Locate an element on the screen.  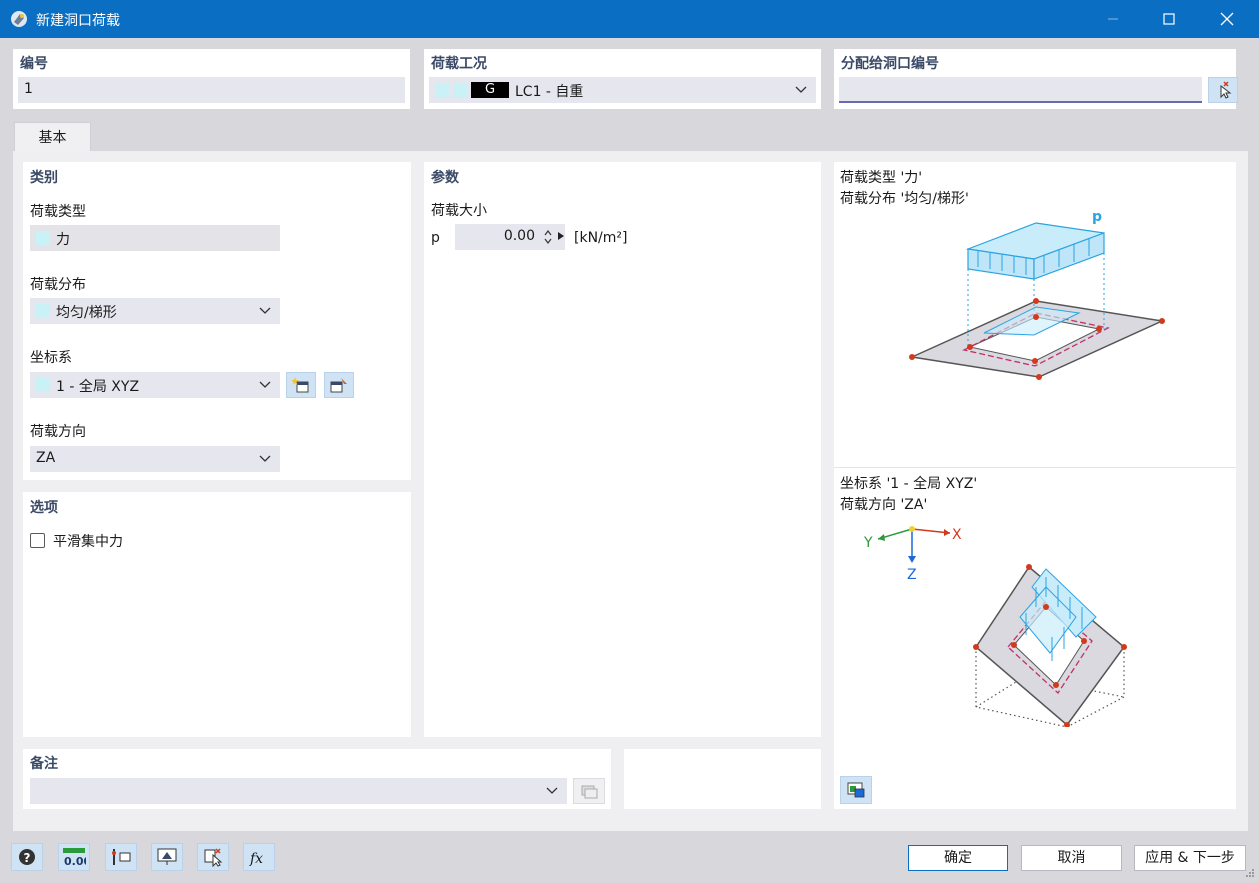
load-p-label: p is located at coordinates (1097, 217).